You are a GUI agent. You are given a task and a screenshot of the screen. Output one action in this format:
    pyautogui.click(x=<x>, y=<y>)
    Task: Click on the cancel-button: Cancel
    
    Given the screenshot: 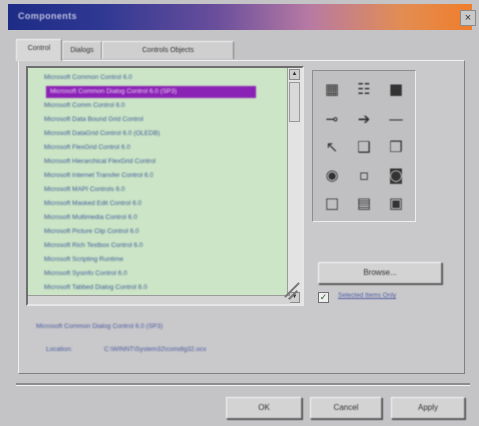 What is the action you would take?
    pyautogui.click(x=346, y=408)
    